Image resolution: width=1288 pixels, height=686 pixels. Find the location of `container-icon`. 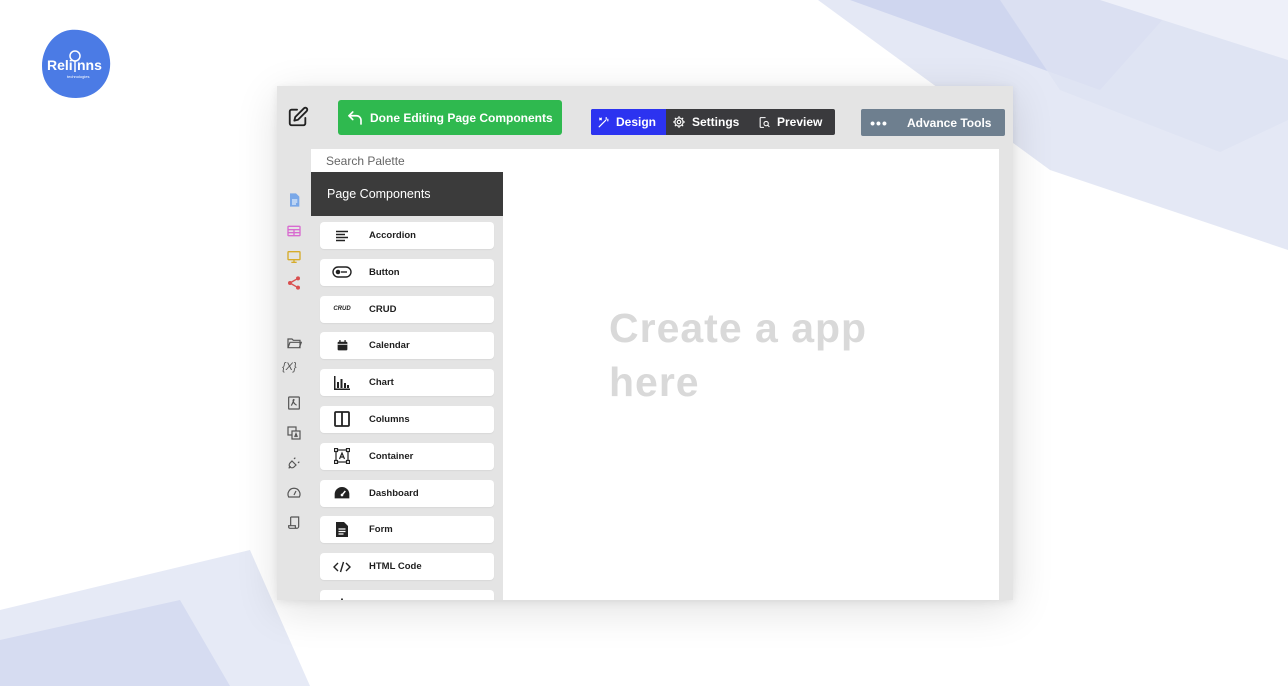

container-icon is located at coordinates (342, 456).